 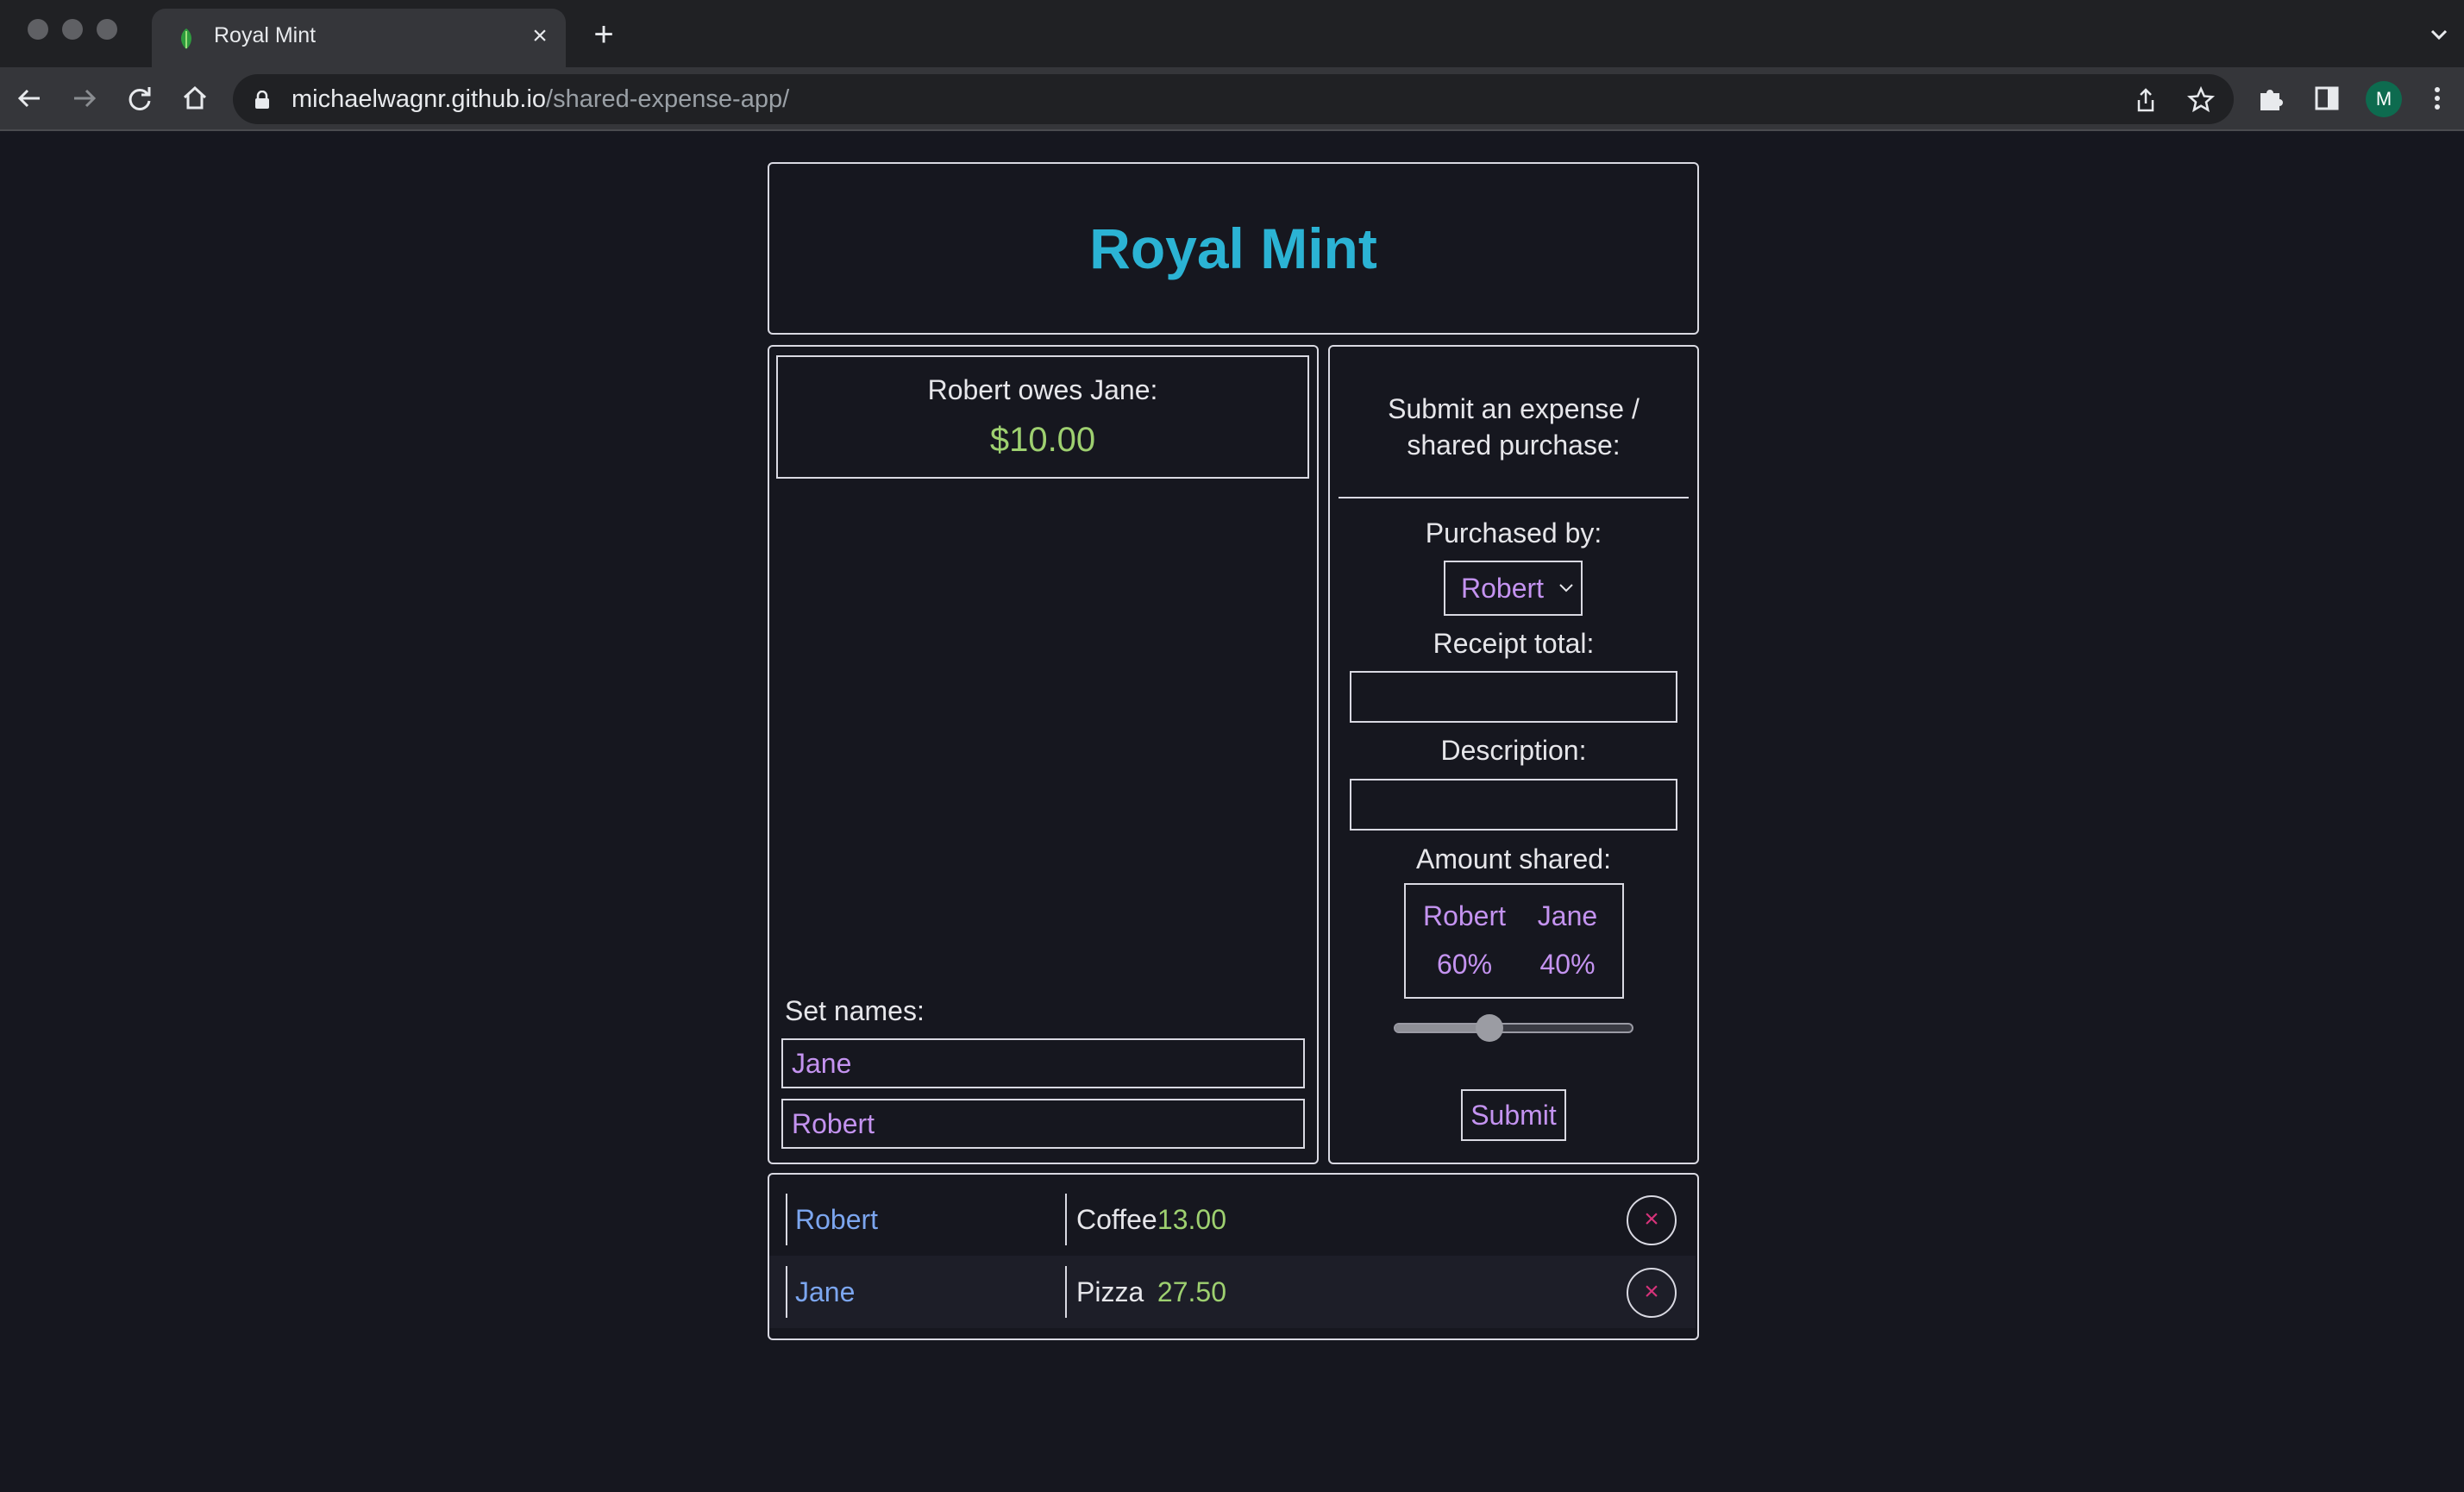 What do you see at coordinates (1514, 643) in the screenshot?
I see `receipt-total-label: Receipt total:` at bounding box center [1514, 643].